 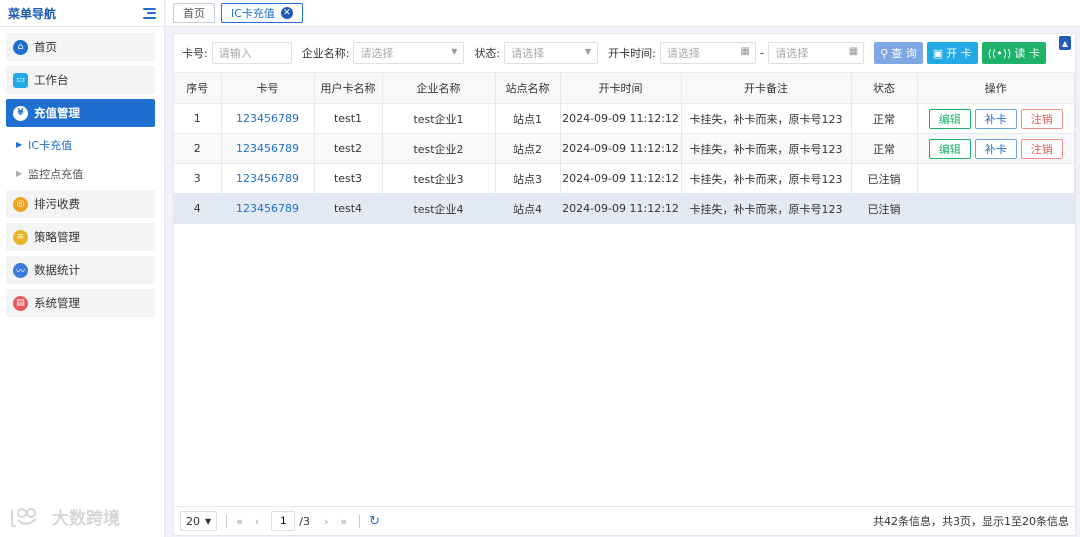 I want to click on cell-site: 站点2, so click(x=528, y=148).